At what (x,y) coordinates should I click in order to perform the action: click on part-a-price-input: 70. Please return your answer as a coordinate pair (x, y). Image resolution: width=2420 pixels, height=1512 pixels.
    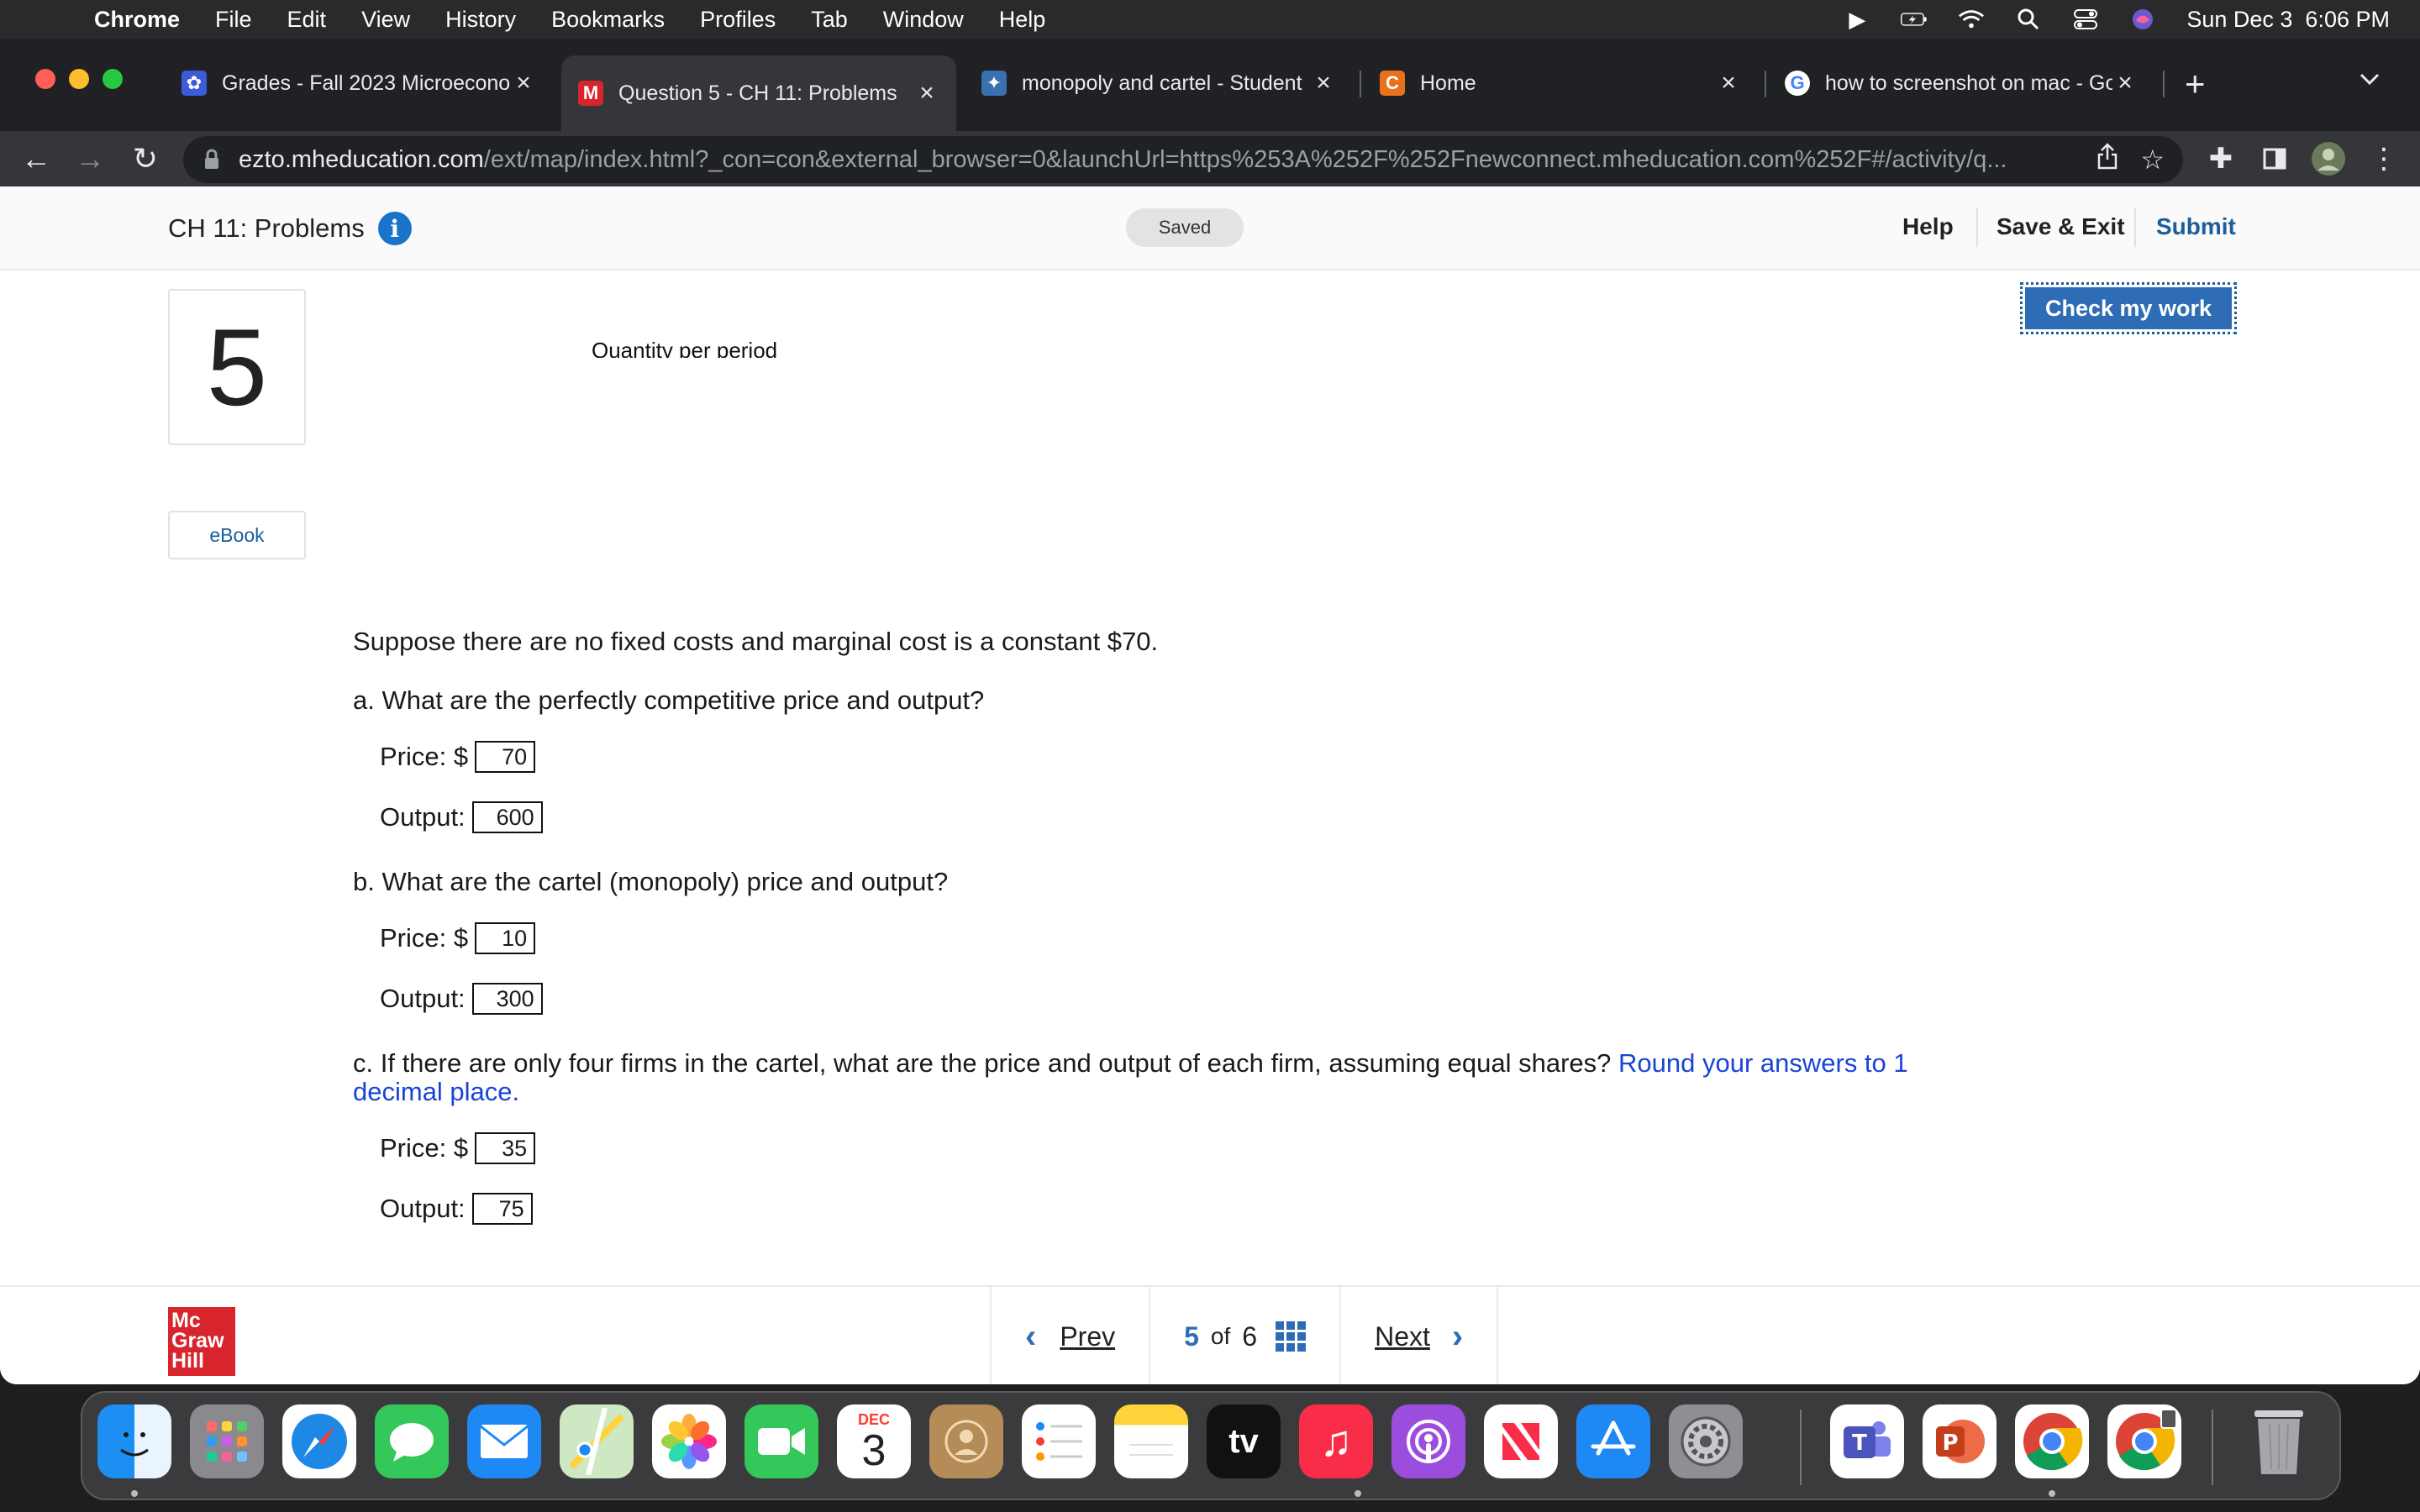
    Looking at the image, I should click on (506, 757).